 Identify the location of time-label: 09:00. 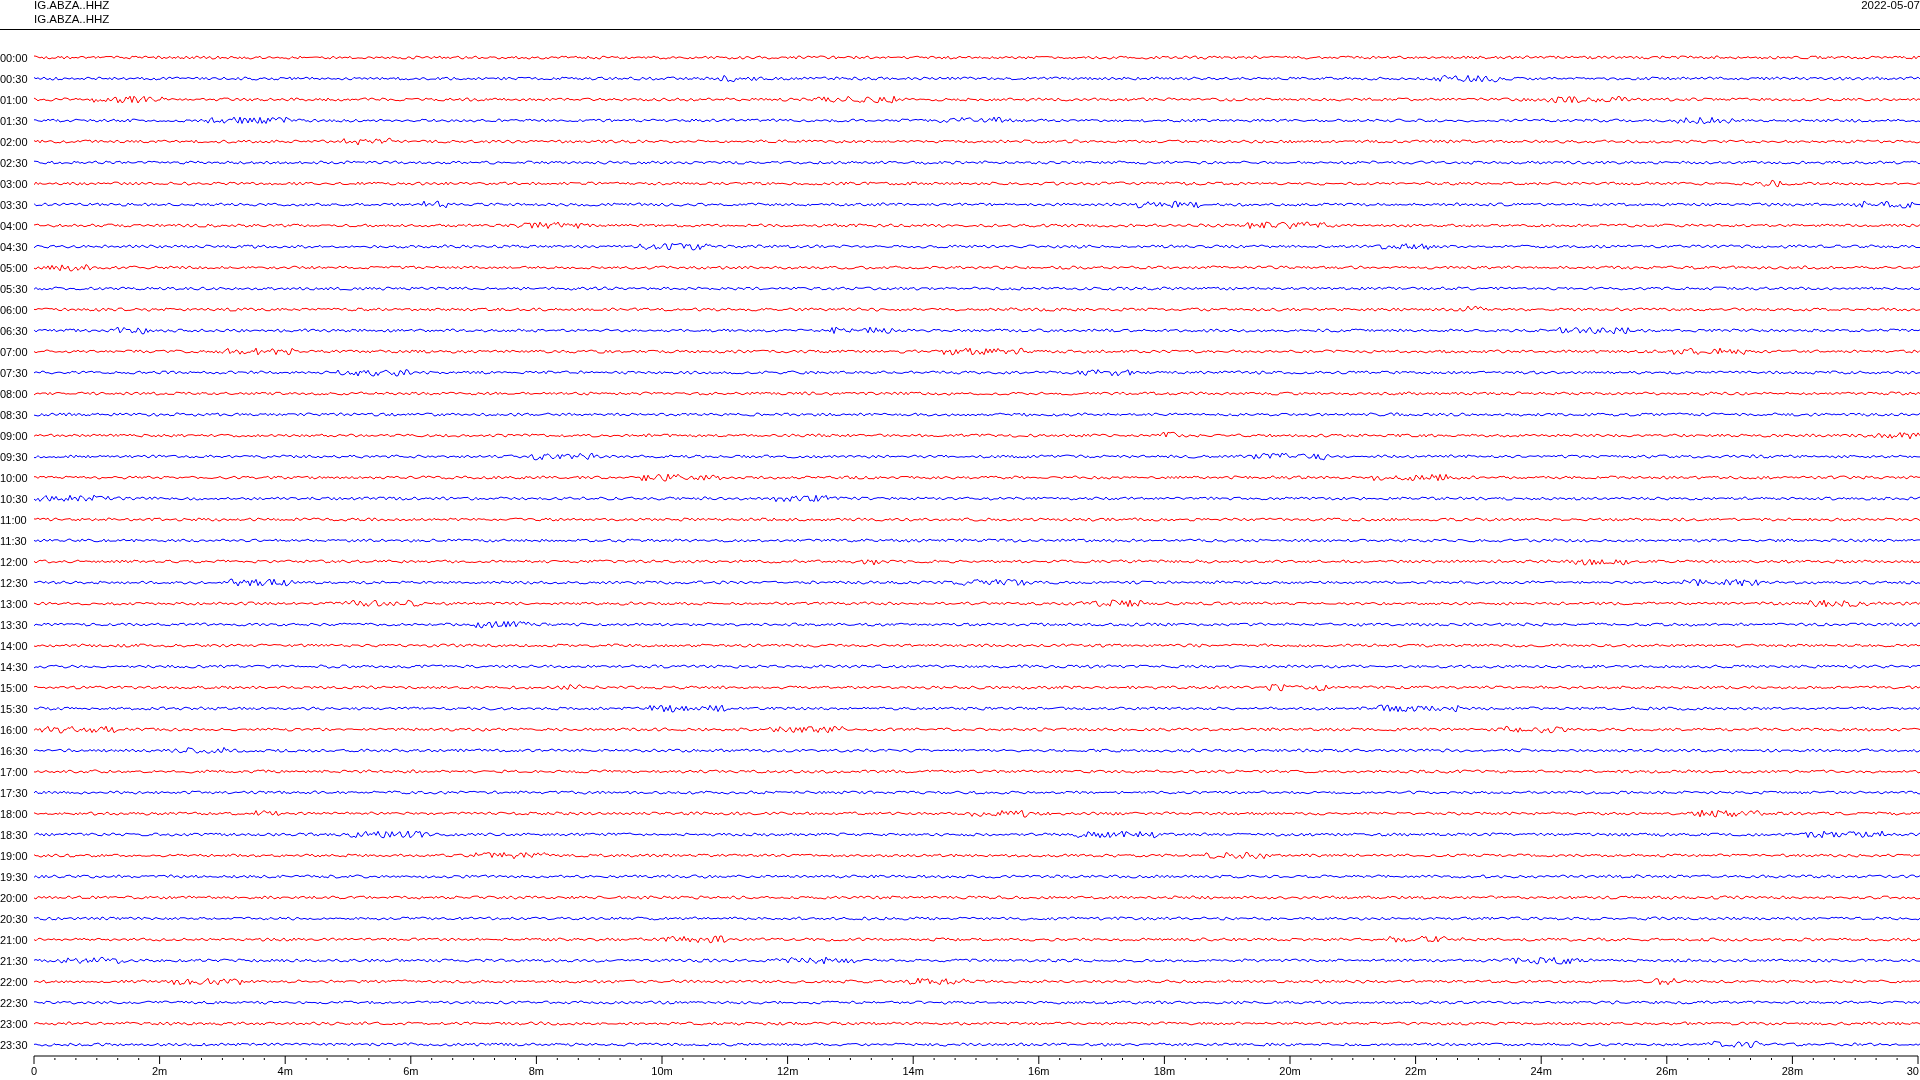
(14, 435).